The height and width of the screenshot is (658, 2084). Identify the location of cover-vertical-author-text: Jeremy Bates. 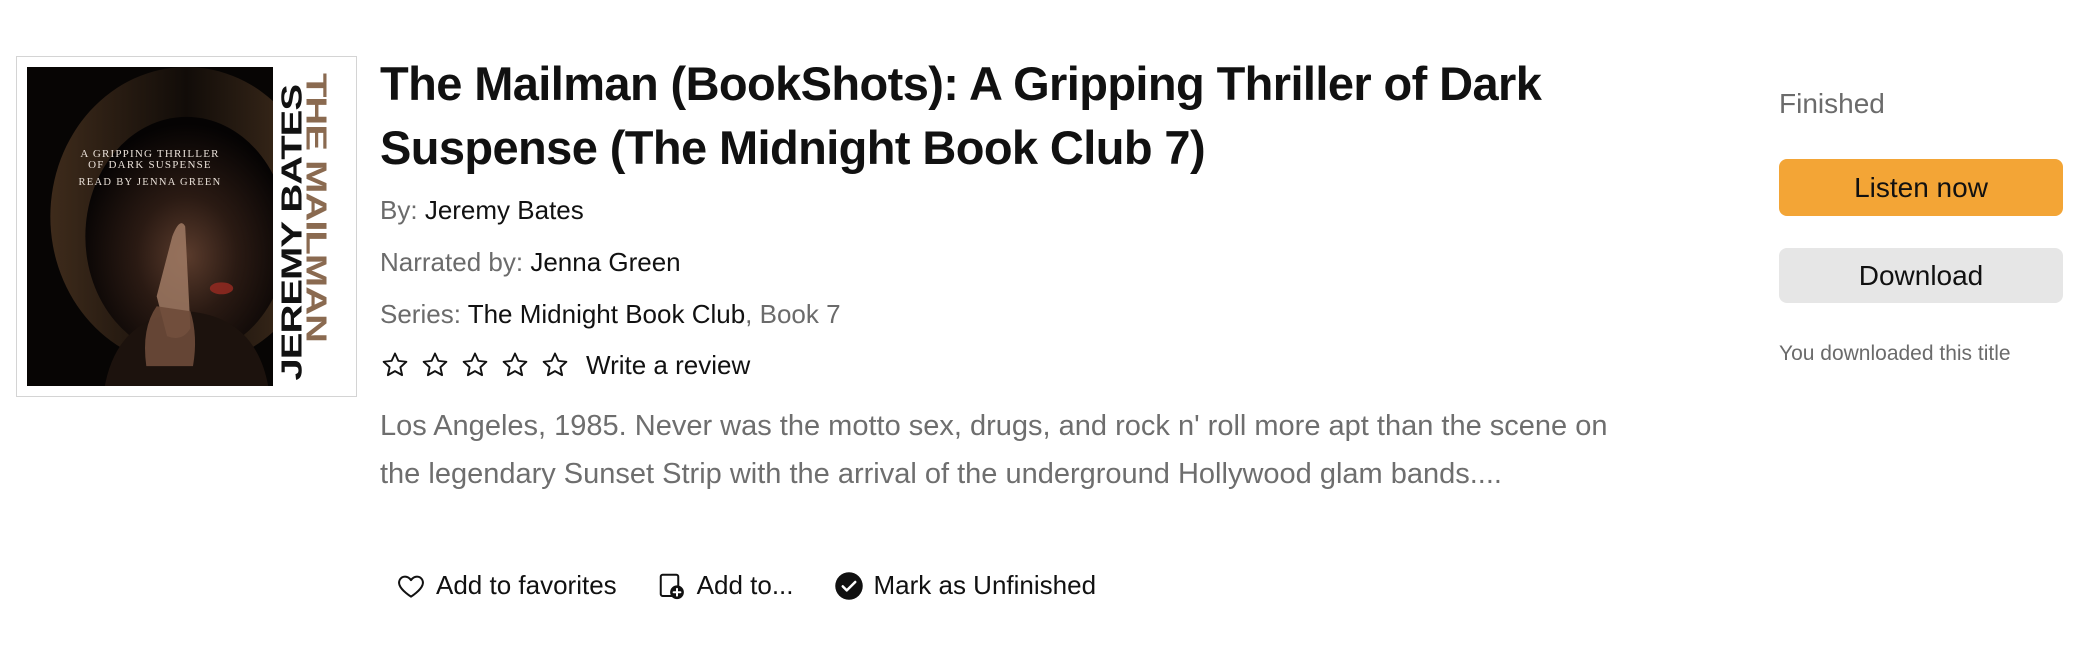
(291, 232).